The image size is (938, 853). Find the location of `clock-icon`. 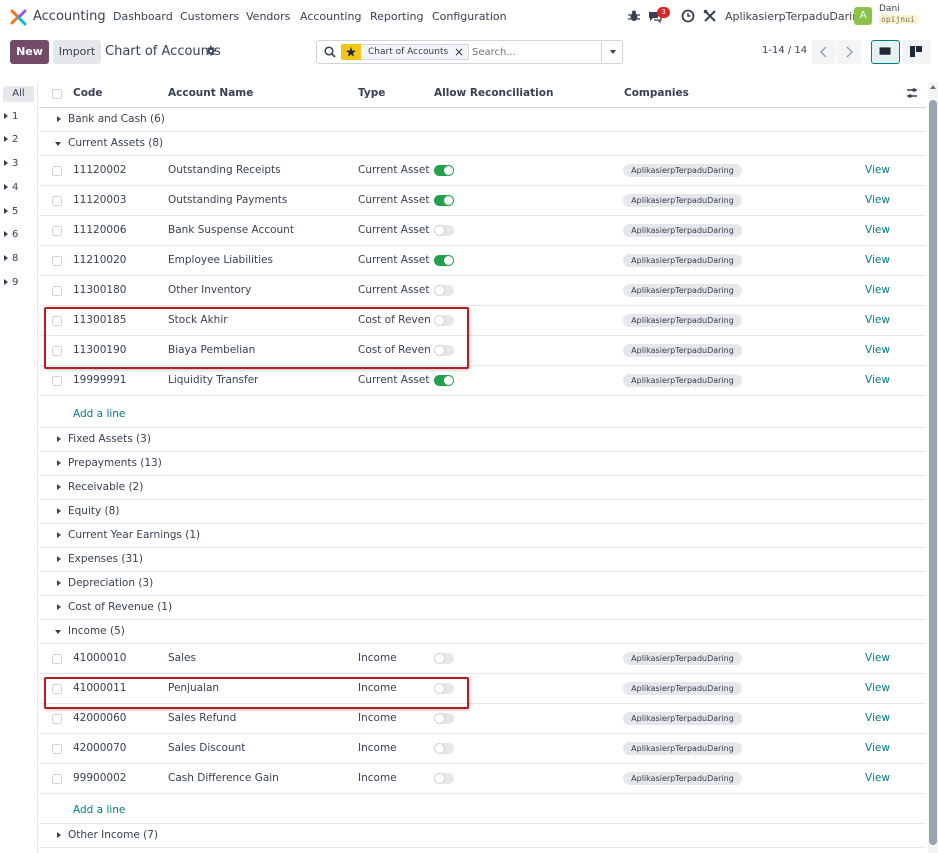

clock-icon is located at coordinates (688, 16).